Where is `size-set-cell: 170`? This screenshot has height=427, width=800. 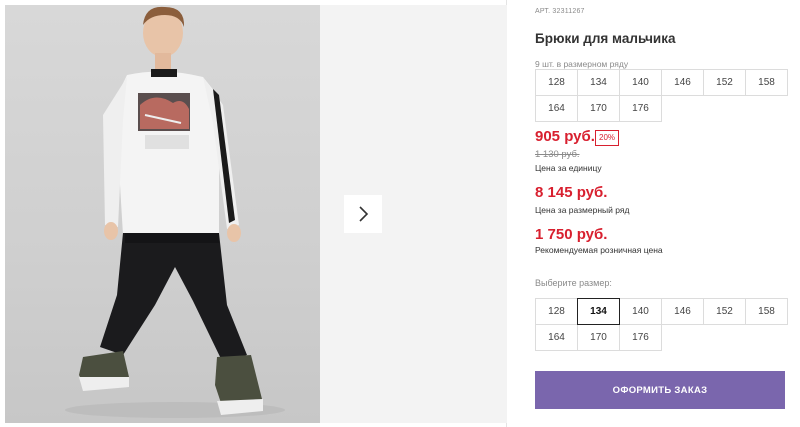 size-set-cell: 170 is located at coordinates (598, 108).